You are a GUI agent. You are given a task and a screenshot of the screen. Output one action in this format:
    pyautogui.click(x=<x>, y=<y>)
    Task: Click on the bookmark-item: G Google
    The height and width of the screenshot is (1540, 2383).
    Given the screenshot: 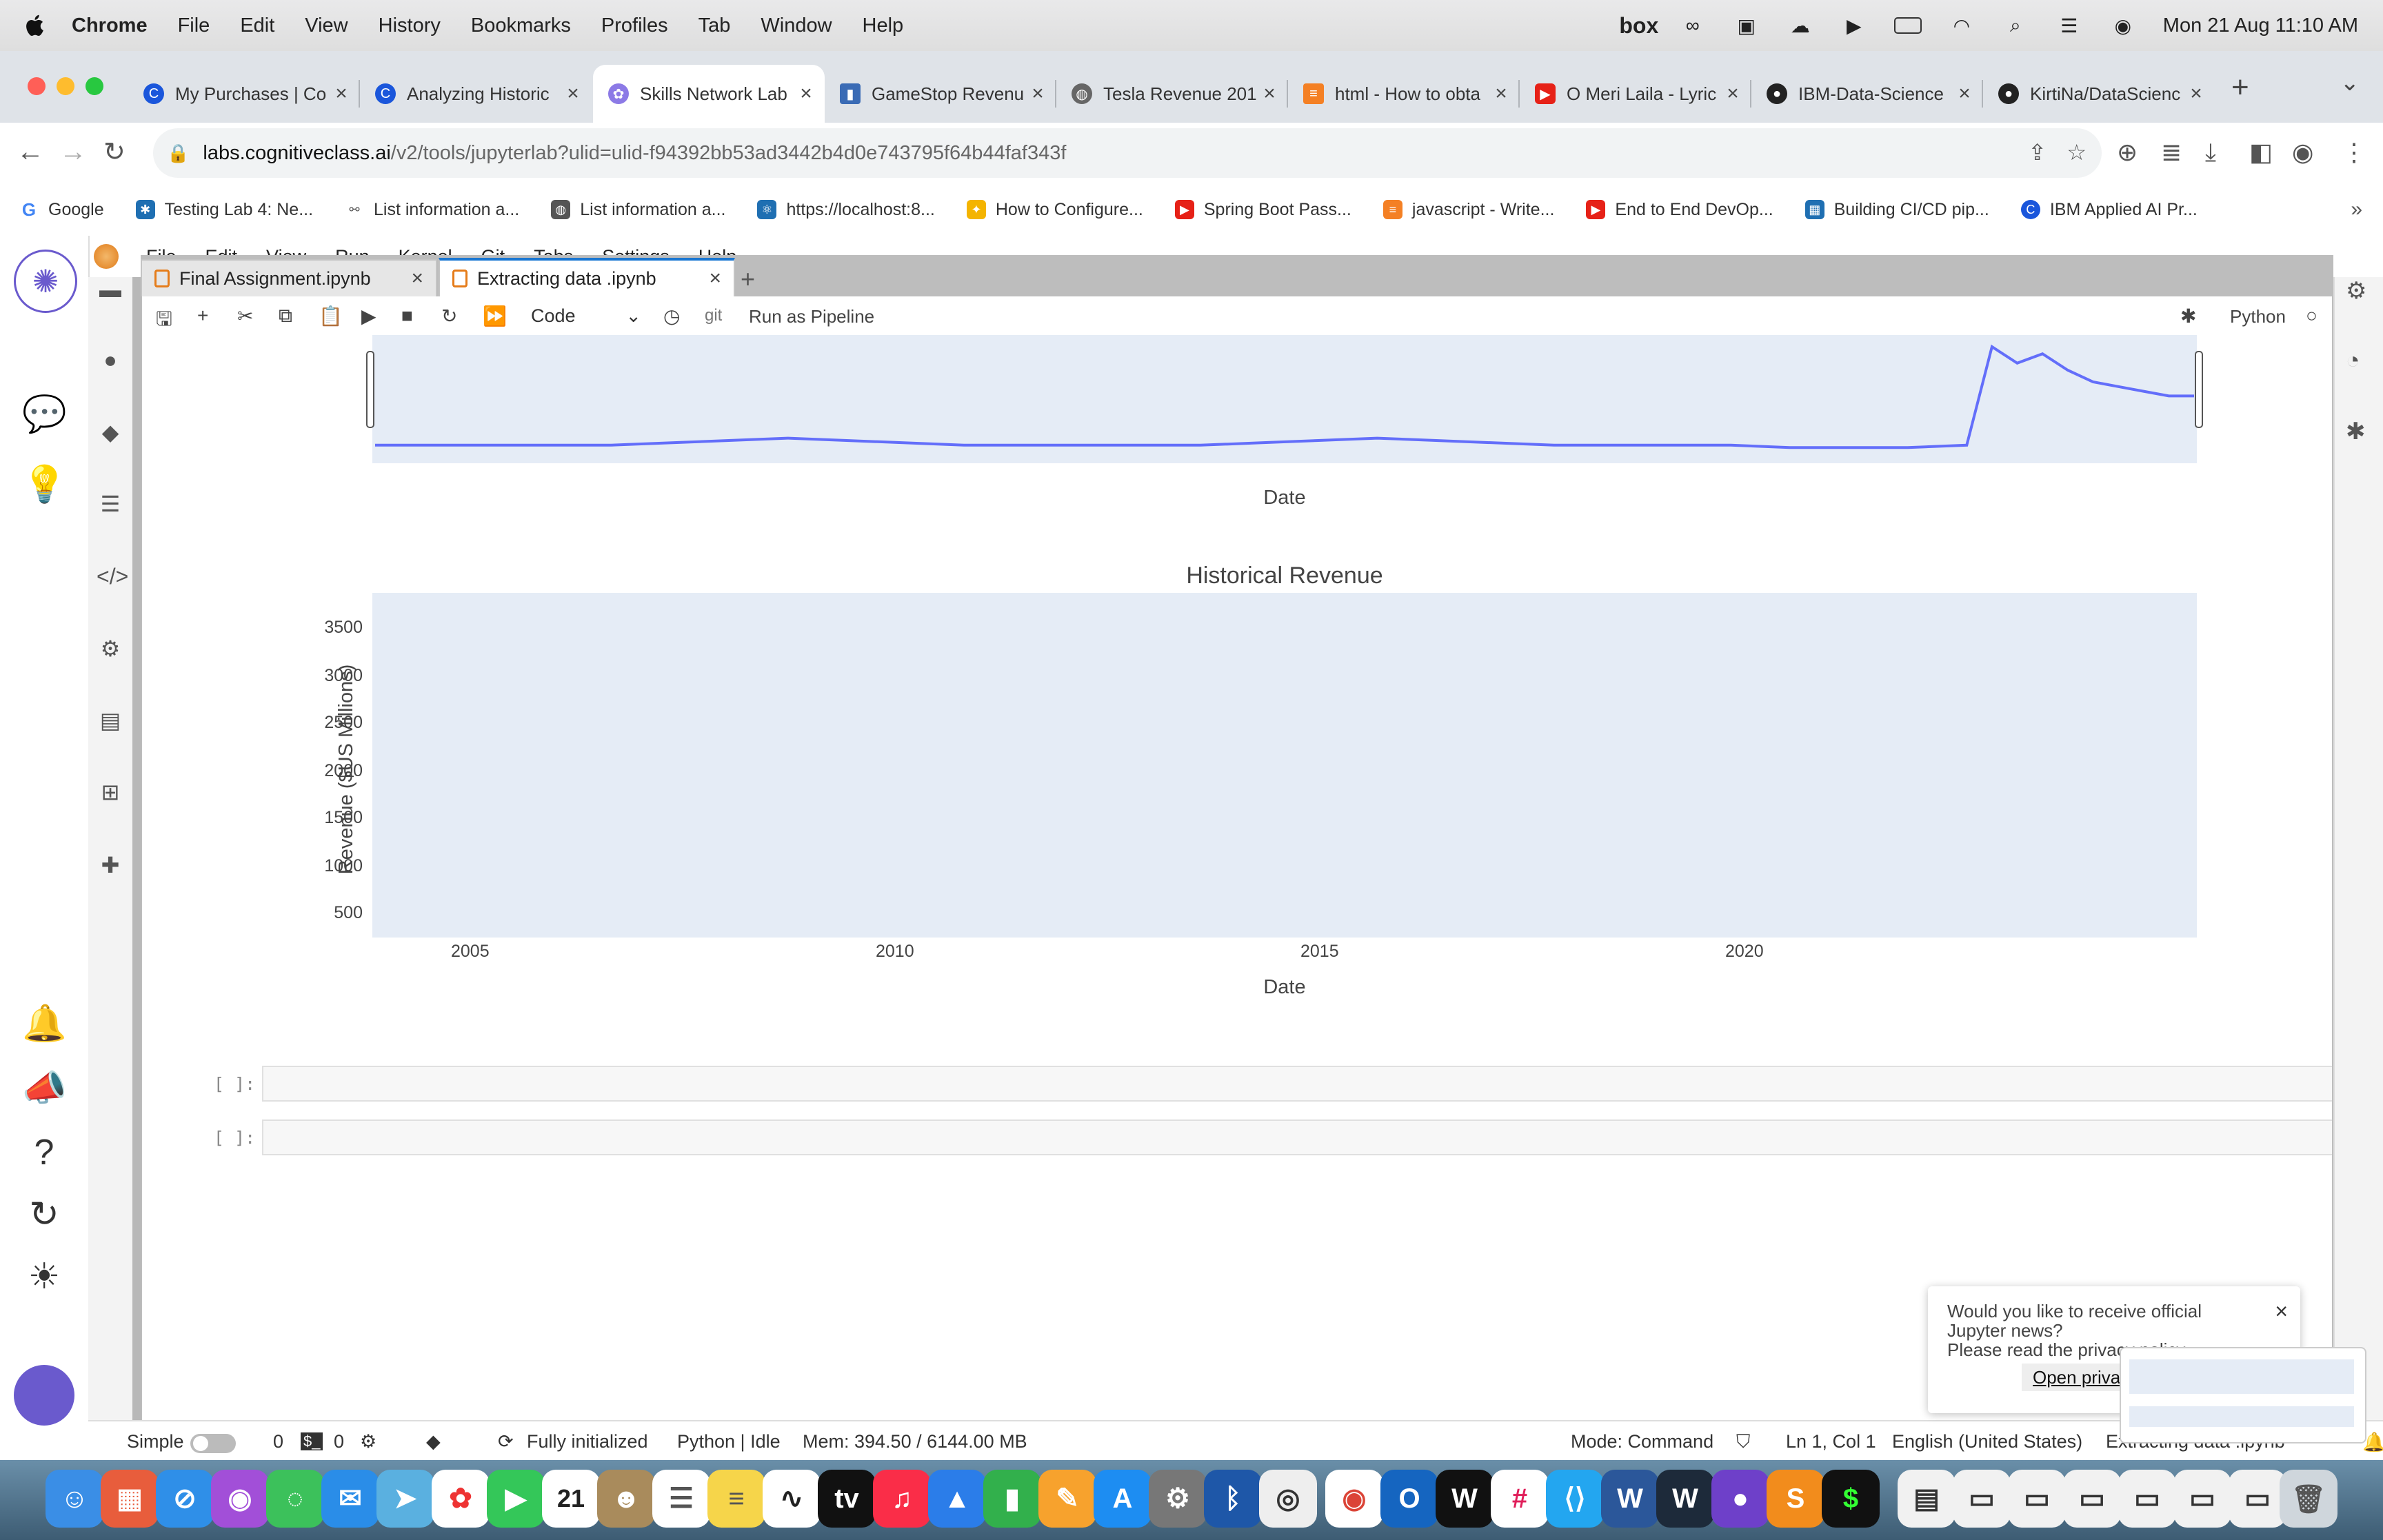 What is the action you would take?
    pyautogui.click(x=61, y=210)
    